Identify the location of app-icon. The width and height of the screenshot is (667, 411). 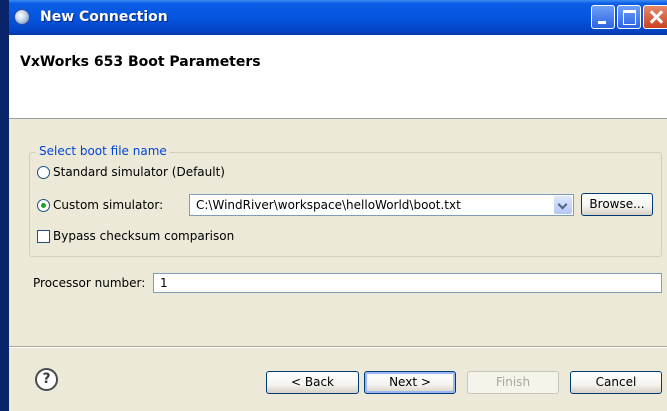
(22, 17).